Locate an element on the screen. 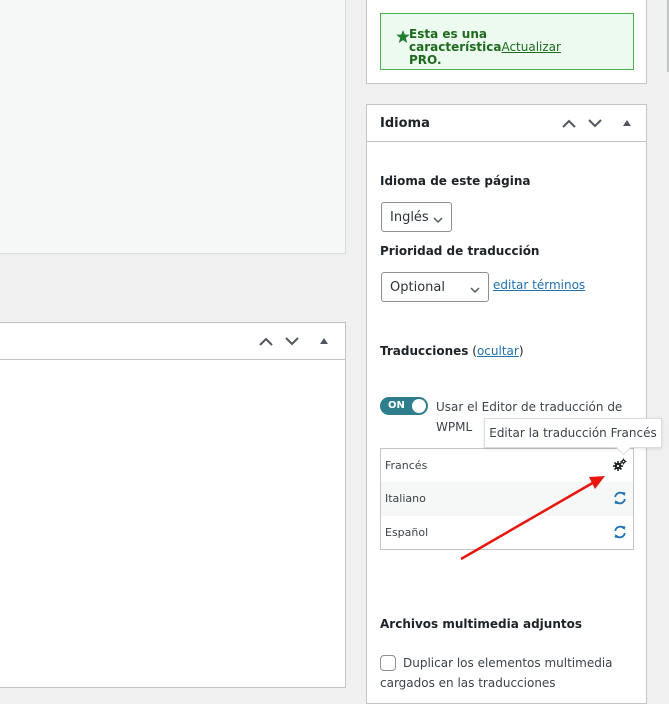 The width and height of the screenshot is (669, 704). edit-terms-link: editar términos is located at coordinates (539, 285).